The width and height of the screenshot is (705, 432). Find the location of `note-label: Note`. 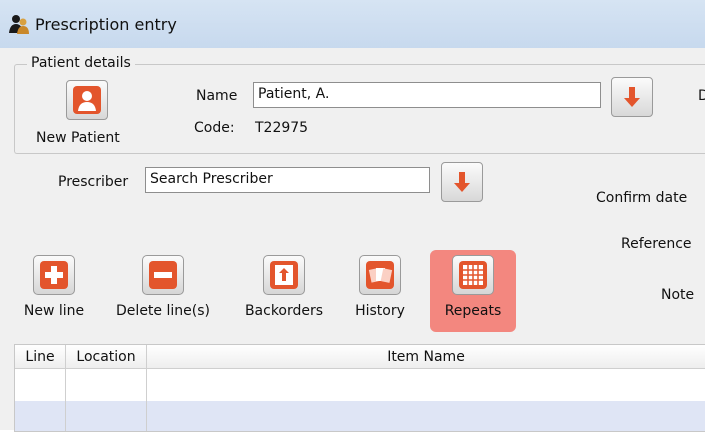

note-label: Note is located at coordinates (678, 295).